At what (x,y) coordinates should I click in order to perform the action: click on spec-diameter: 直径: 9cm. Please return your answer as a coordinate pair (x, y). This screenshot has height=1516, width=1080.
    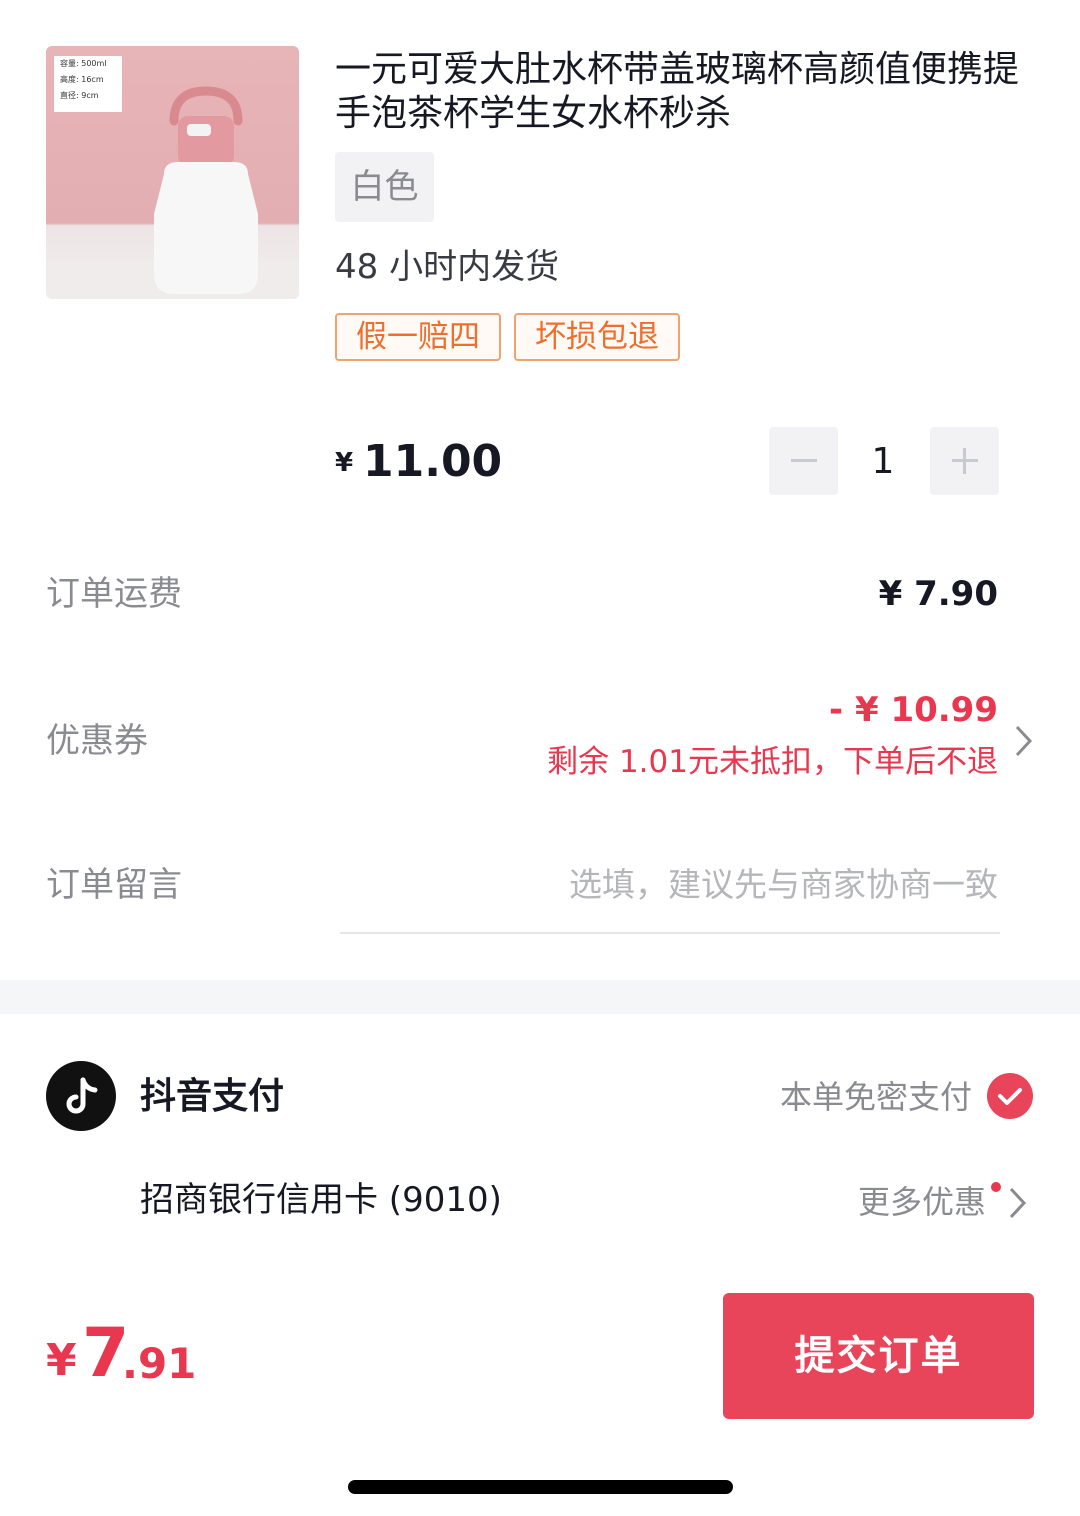
    Looking at the image, I should click on (79, 95).